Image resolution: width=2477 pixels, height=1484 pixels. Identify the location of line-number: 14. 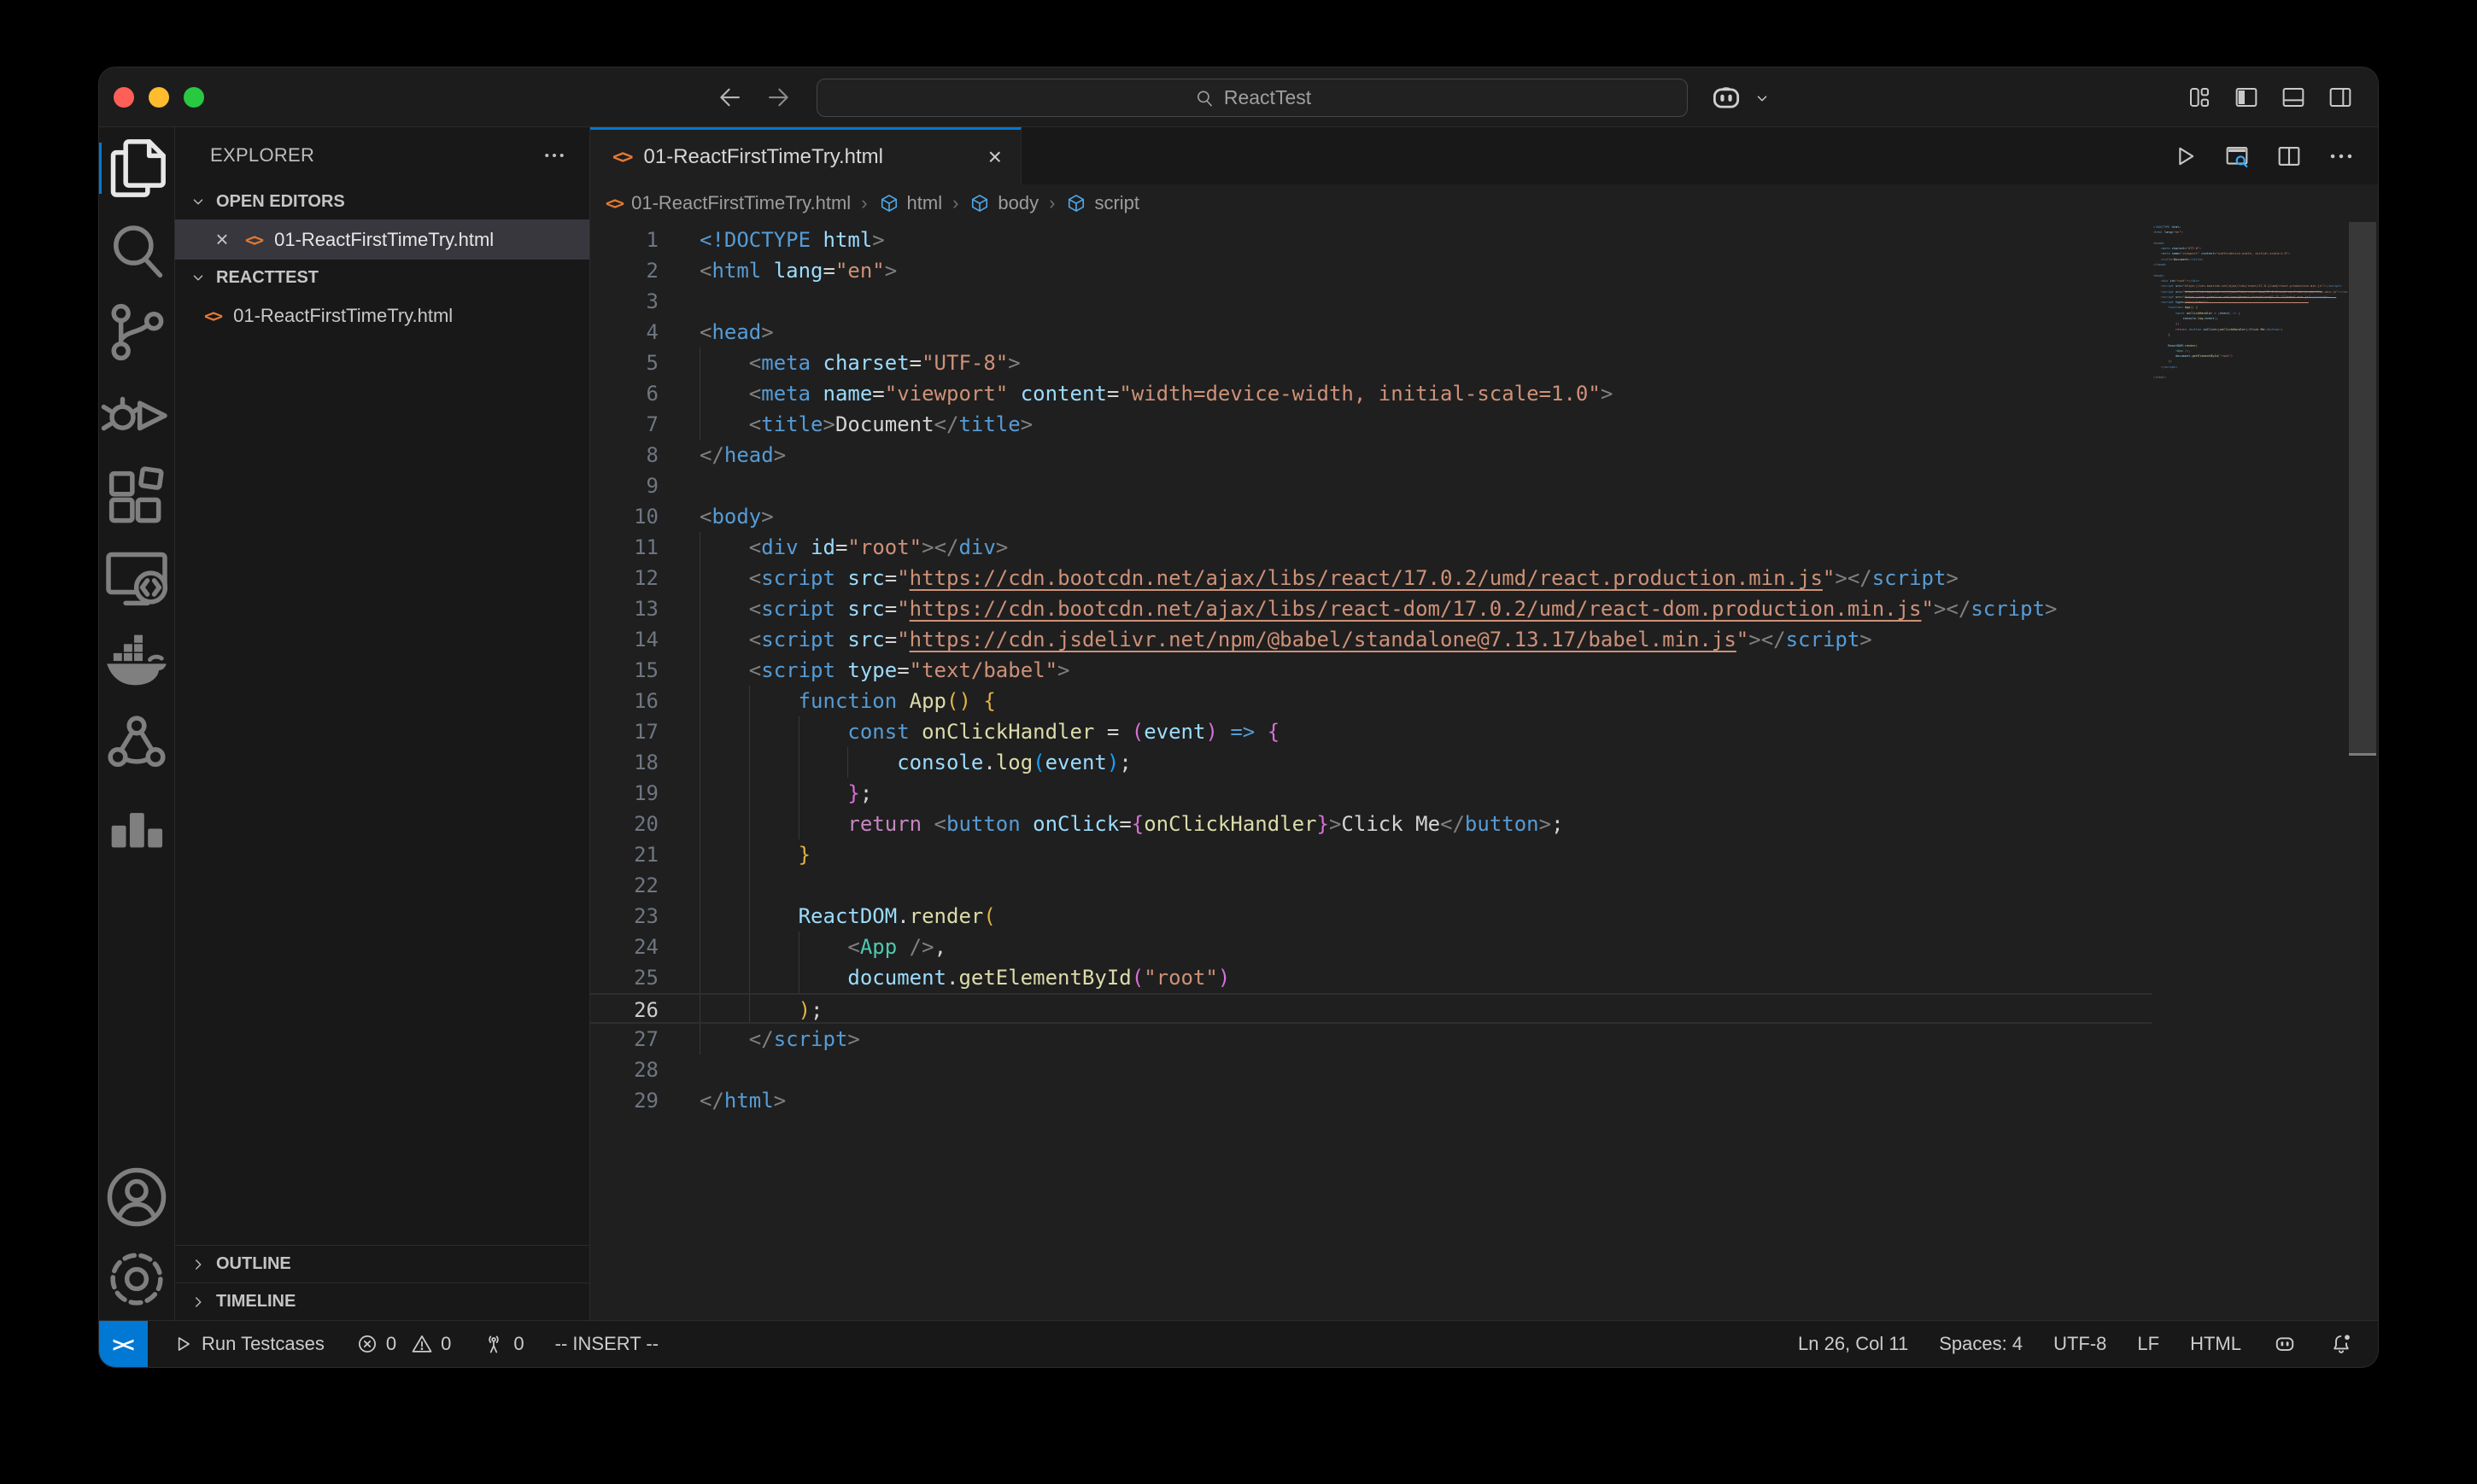
(646, 639).